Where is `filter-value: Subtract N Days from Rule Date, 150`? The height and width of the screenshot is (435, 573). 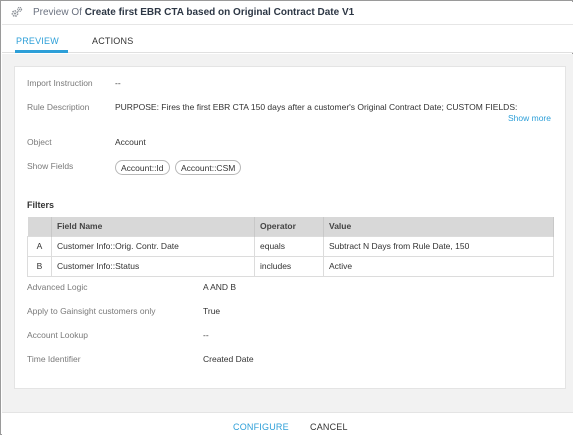 filter-value: Subtract N Days from Rule Date, 150 is located at coordinates (438, 246).